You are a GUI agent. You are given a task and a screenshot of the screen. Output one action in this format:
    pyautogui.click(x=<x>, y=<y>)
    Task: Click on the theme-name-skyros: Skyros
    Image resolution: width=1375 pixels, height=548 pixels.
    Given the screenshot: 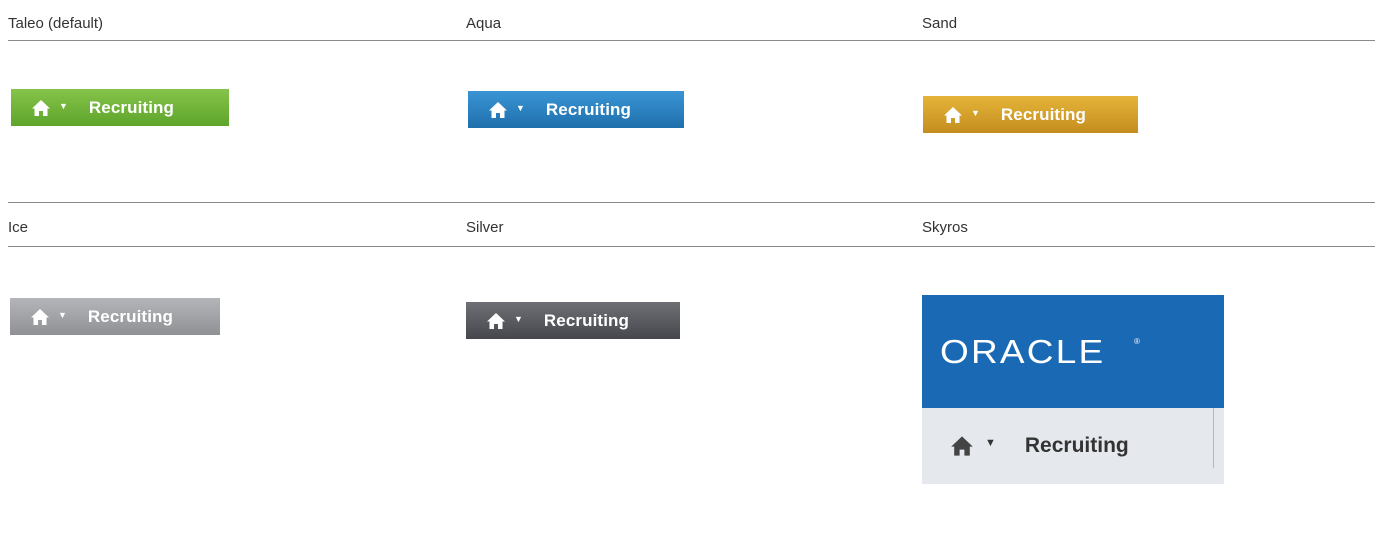 What is the action you would take?
    pyautogui.click(x=945, y=227)
    